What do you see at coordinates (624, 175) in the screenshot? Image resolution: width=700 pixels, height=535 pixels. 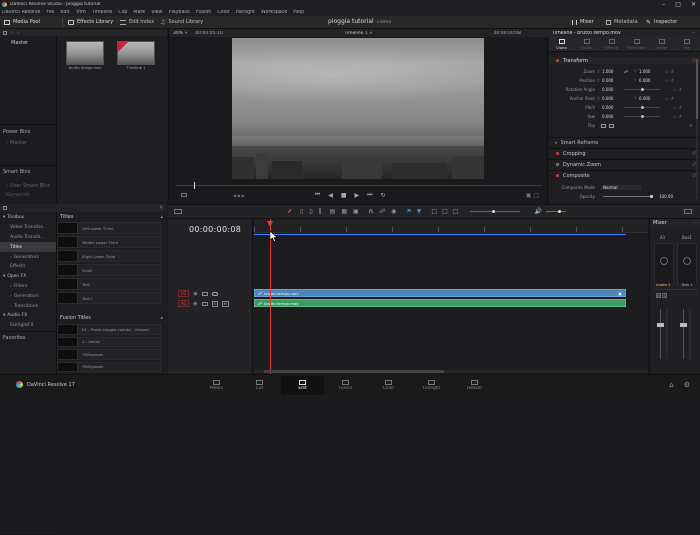 I see `composite-section: Composite ↺` at bounding box center [624, 175].